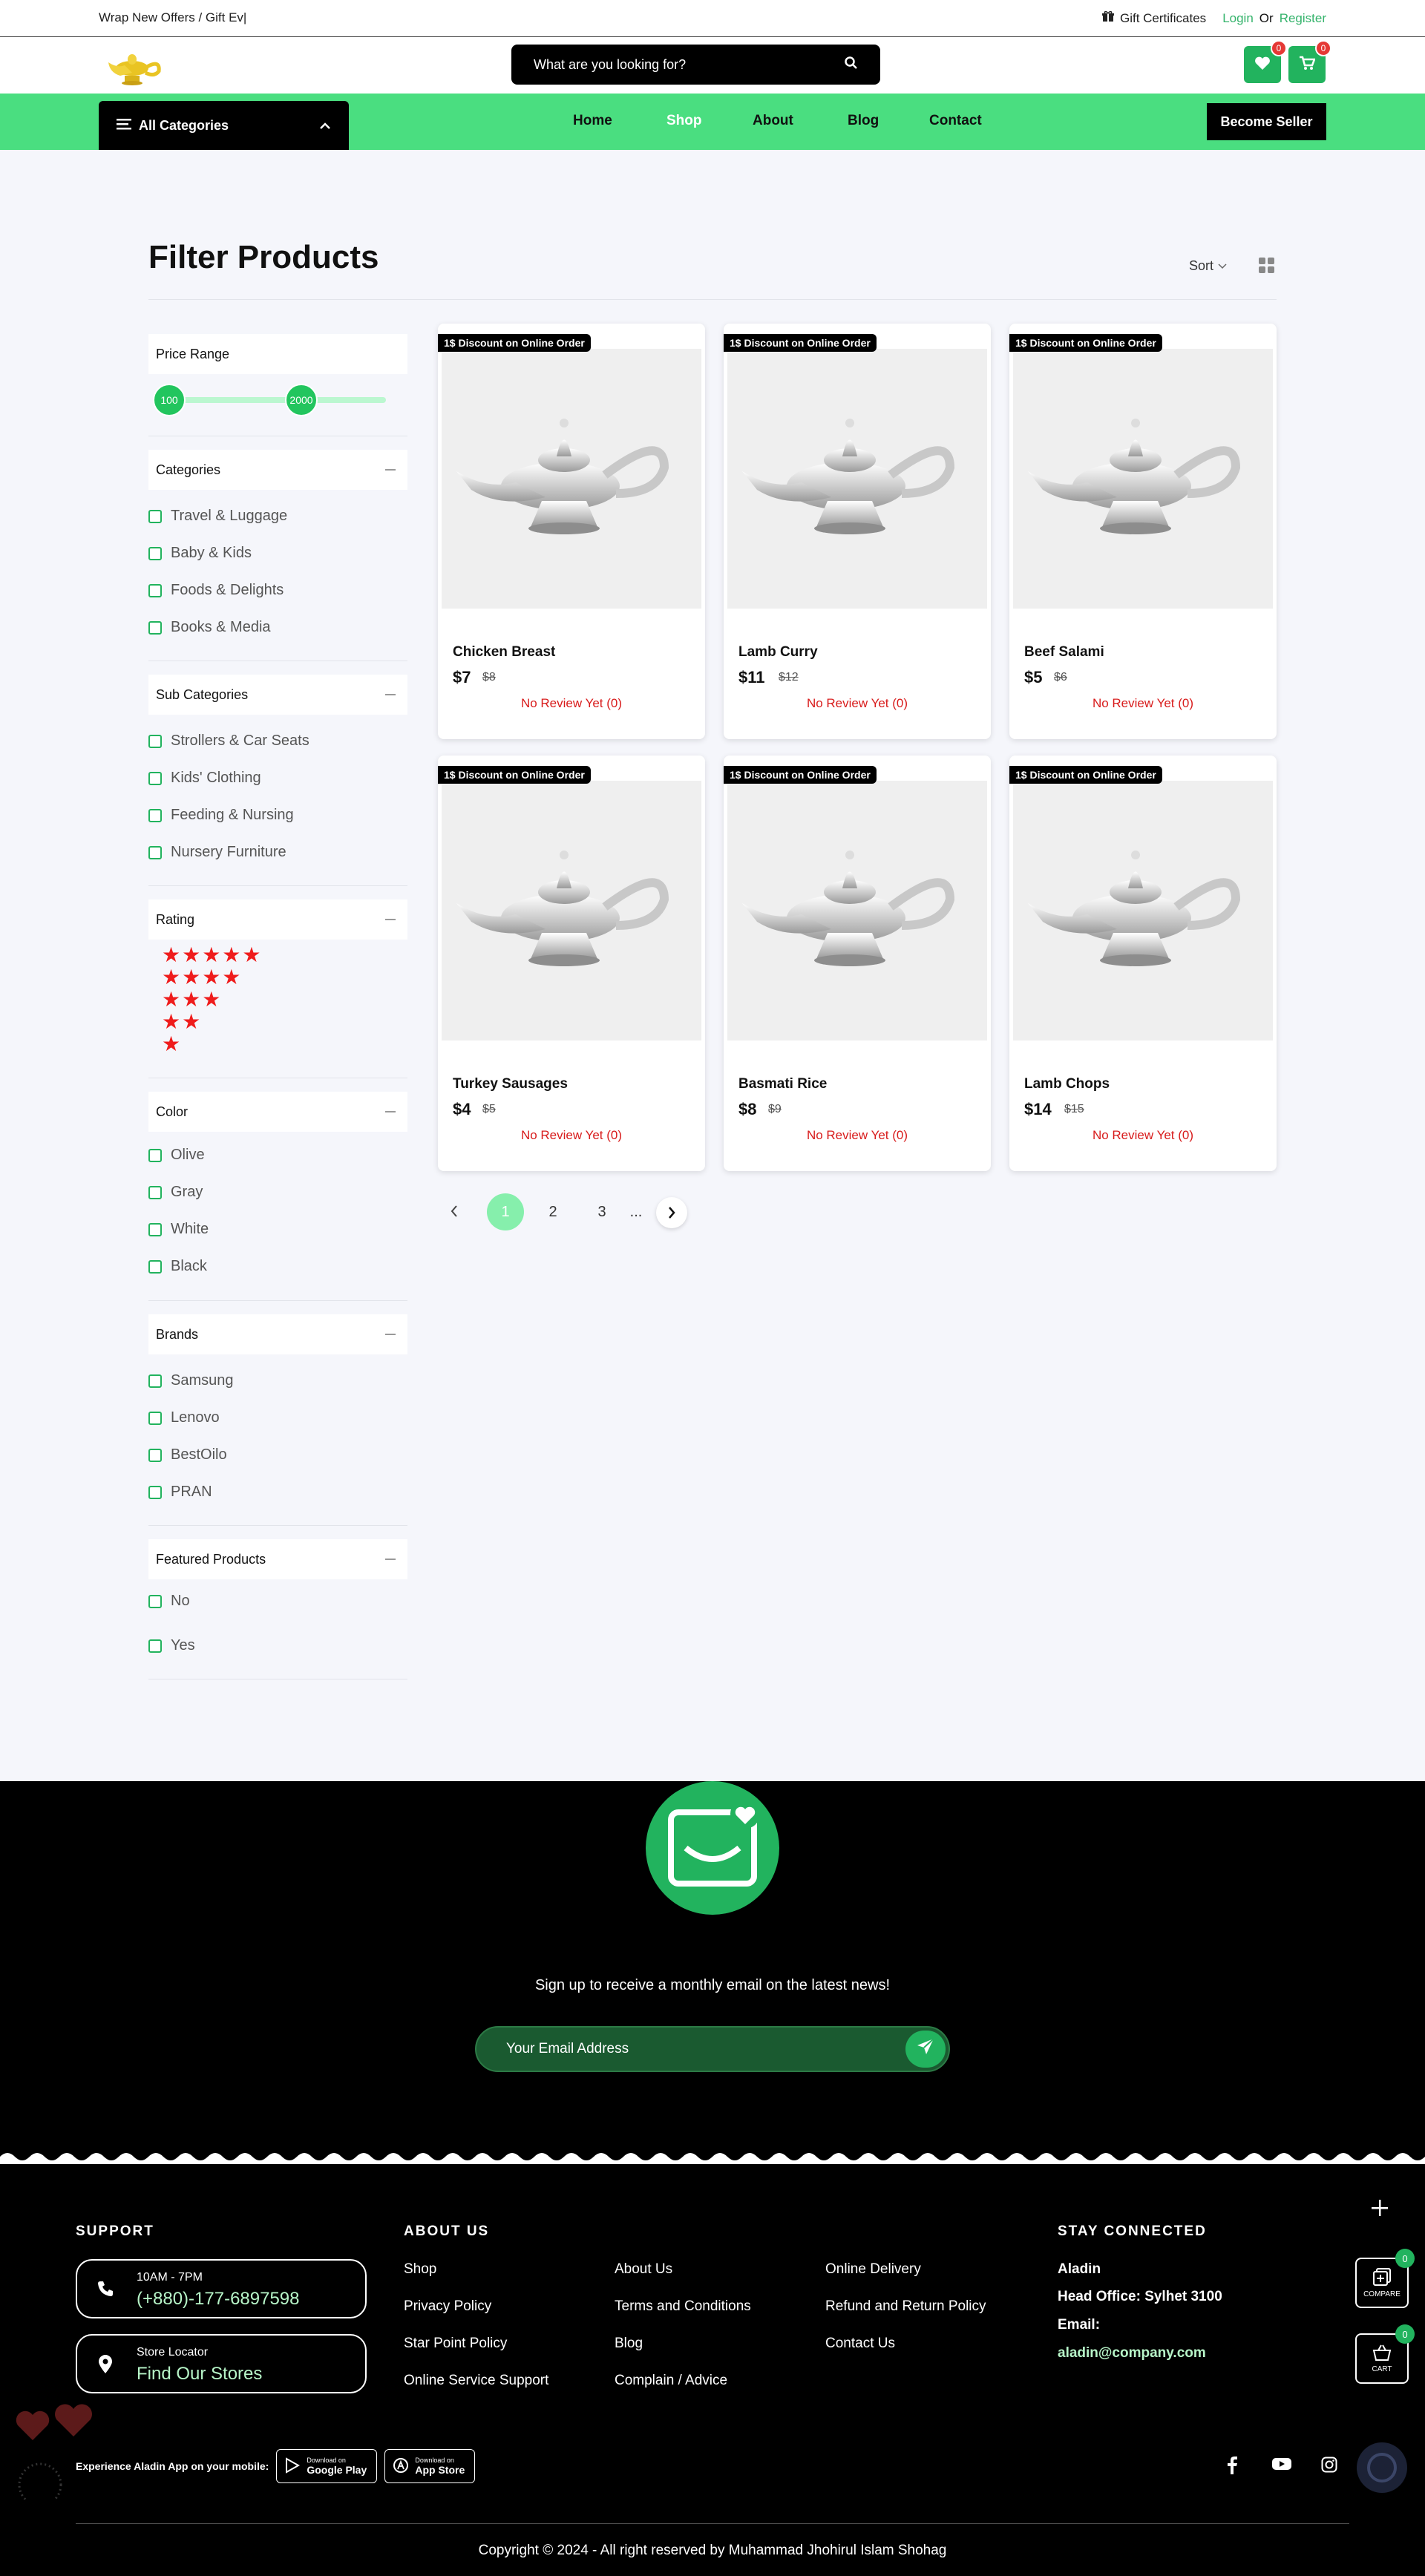  Describe the element at coordinates (169, 400) in the screenshot. I see `price-min-handle: 100` at that location.